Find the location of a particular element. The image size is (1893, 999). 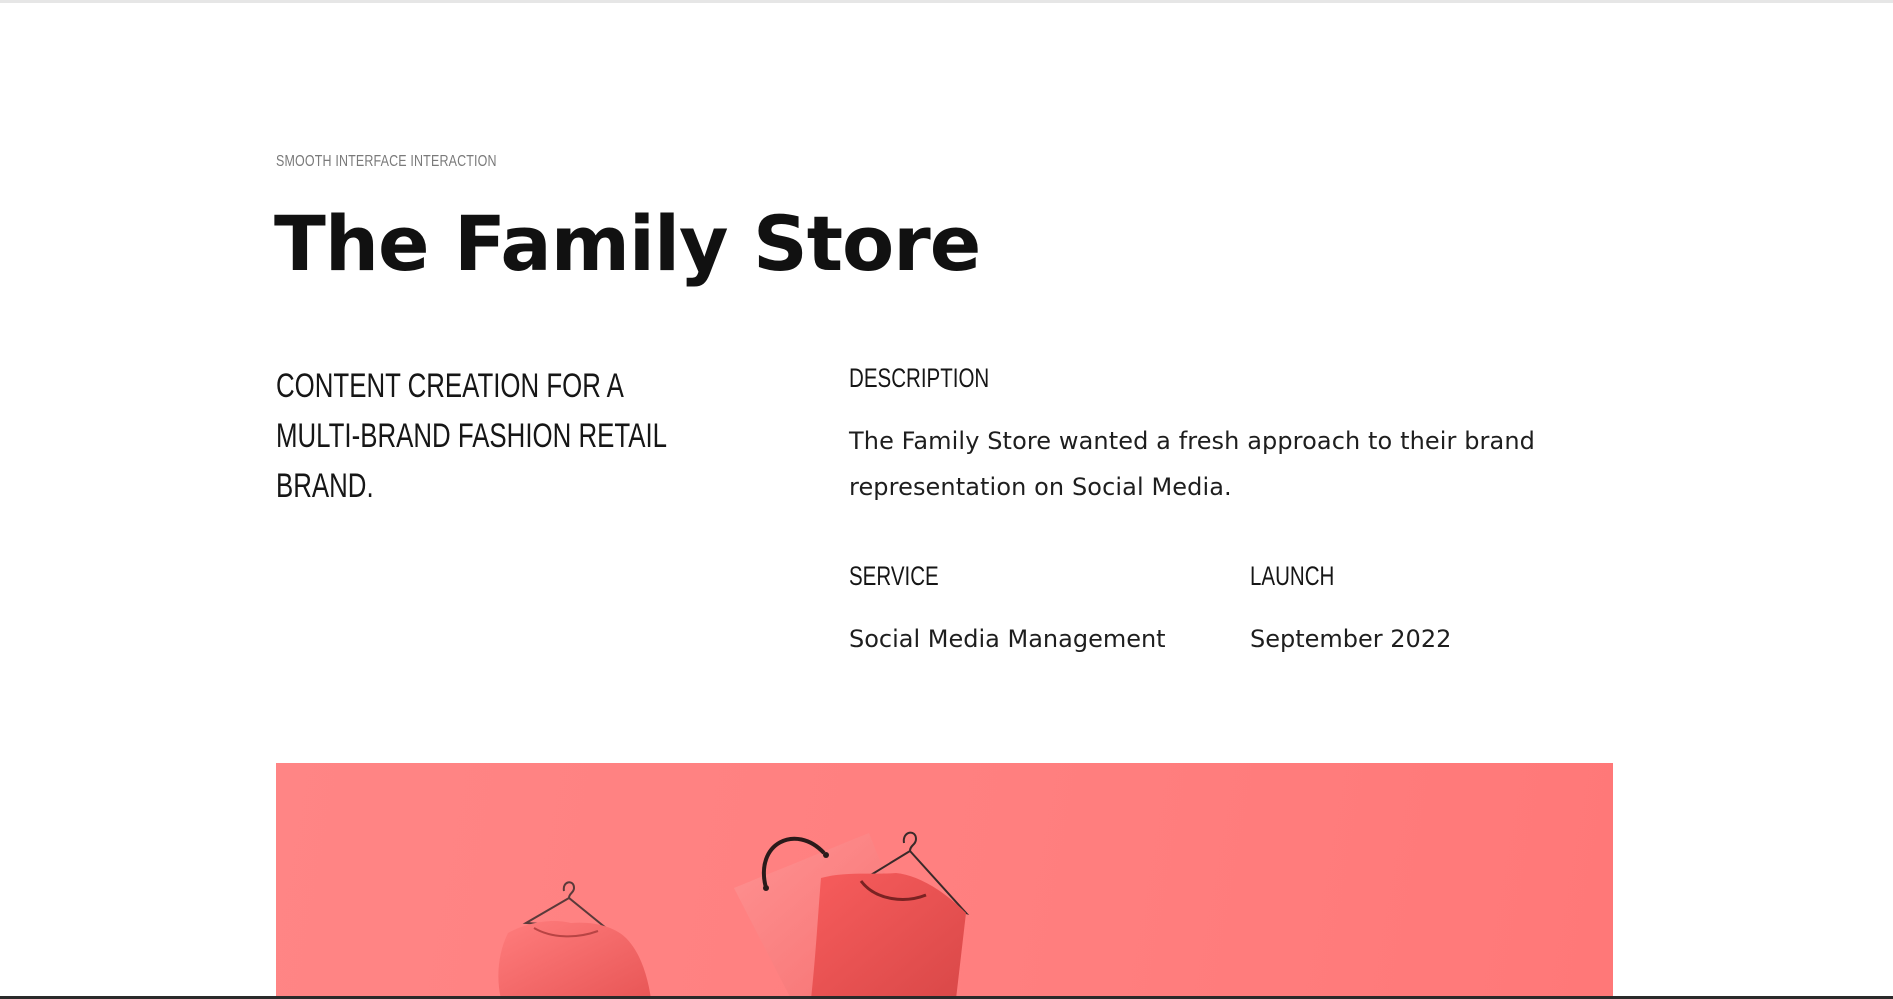

launch-value: September 2022 is located at coordinates (1351, 639).